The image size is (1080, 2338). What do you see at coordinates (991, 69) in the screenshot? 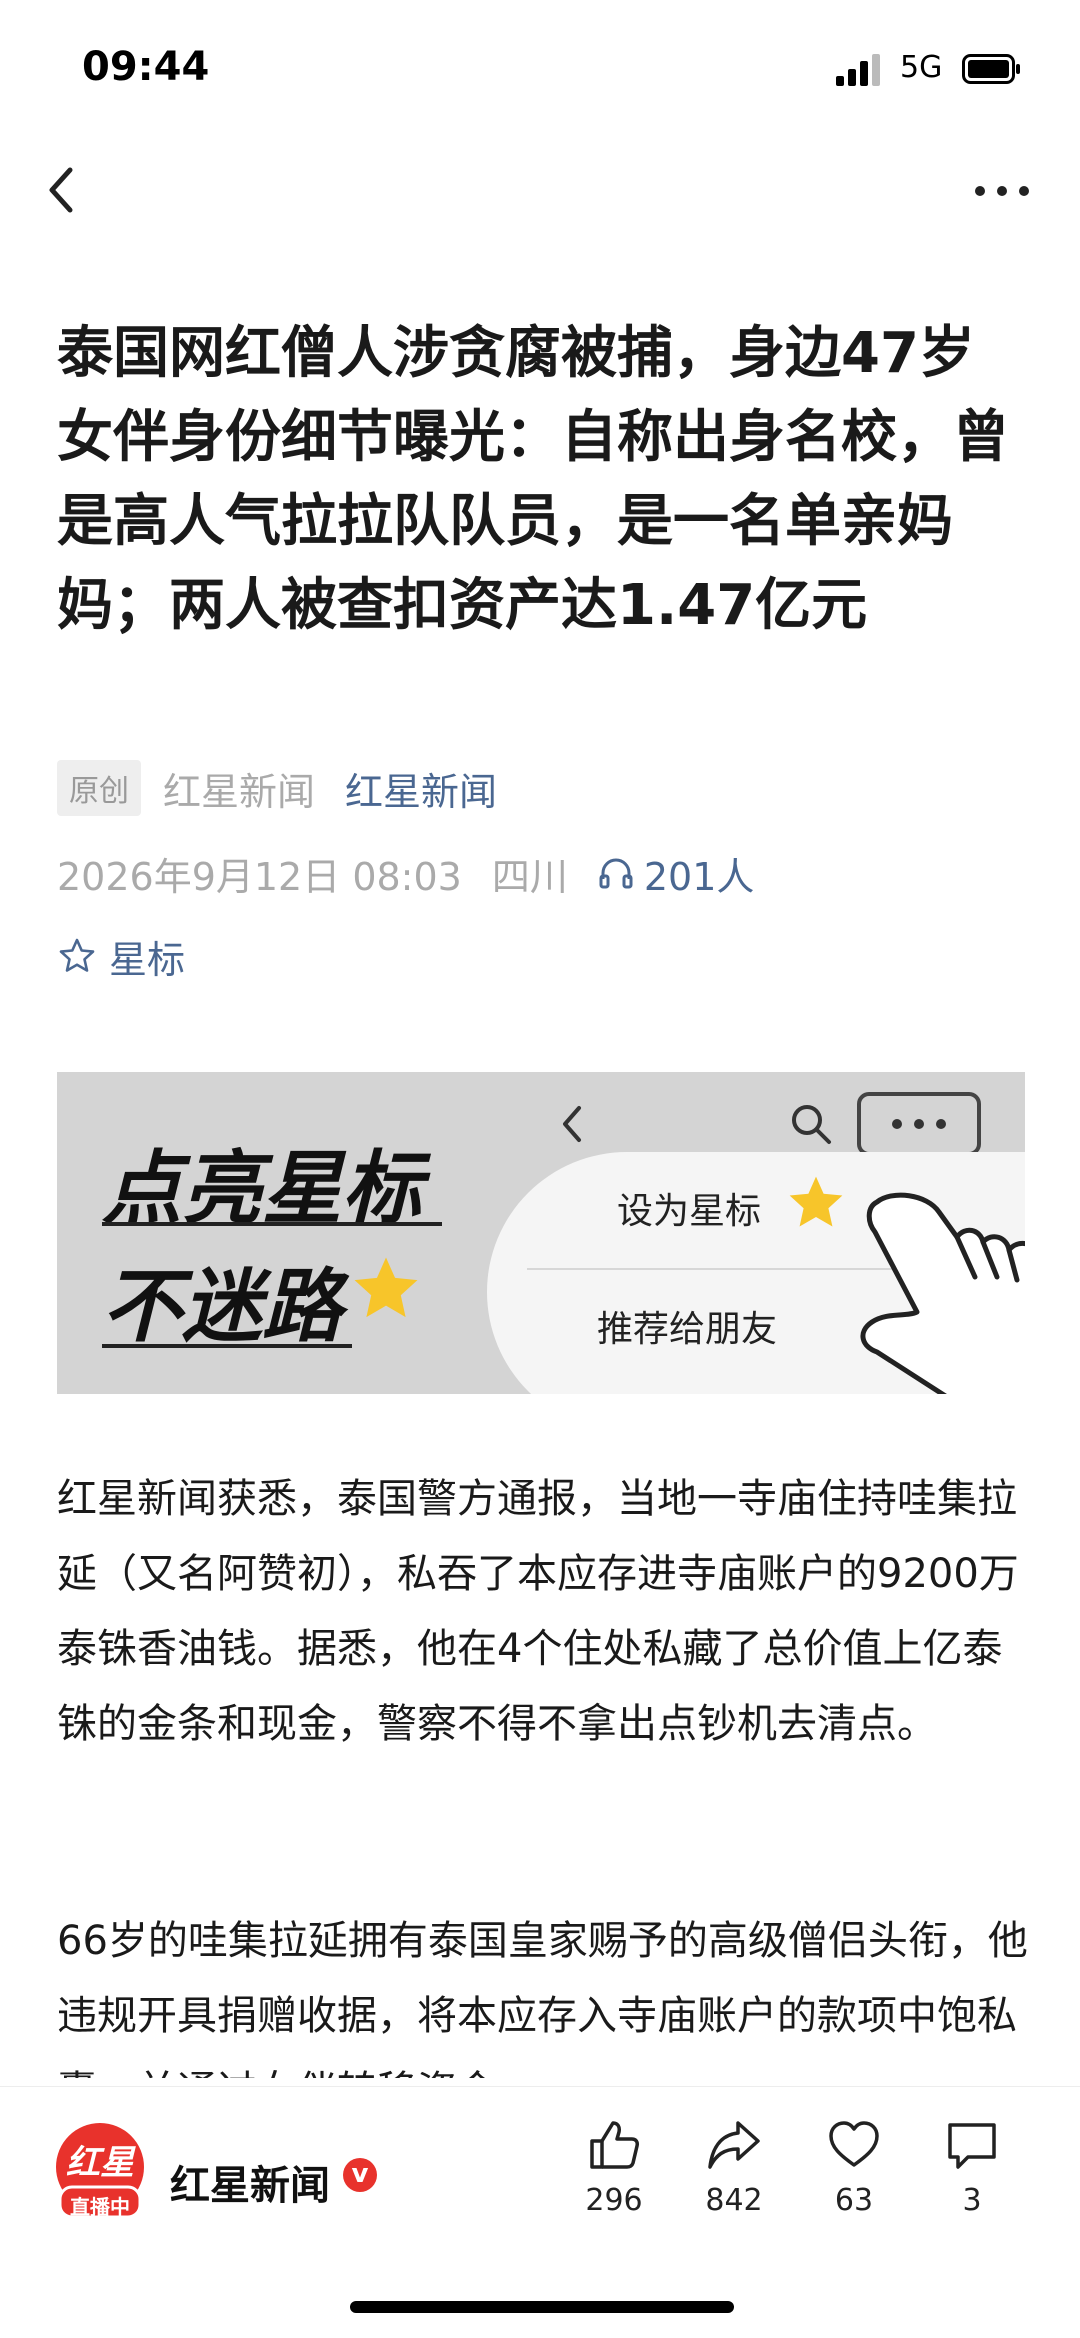
I see `battery-icon` at bounding box center [991, 69].